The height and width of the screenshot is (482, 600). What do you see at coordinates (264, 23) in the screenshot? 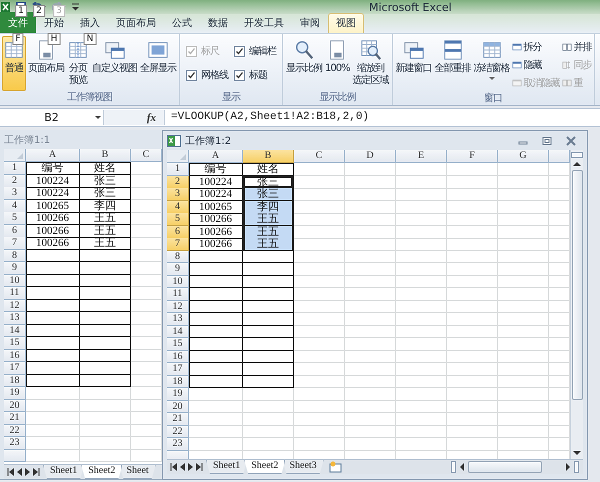
I see `ribbon-tab: 开发工具` at bounding box center [264, 23].